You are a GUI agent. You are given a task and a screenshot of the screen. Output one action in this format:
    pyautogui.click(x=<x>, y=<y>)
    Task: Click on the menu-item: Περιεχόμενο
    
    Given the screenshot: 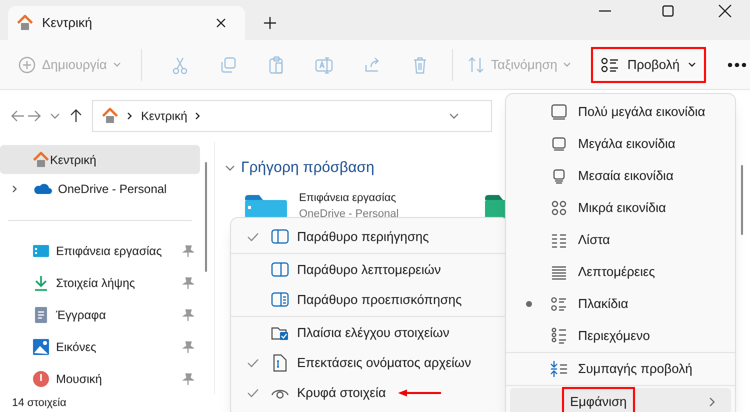 What is the action you would take?
    pyautogui.click(x=620, y=336)
    